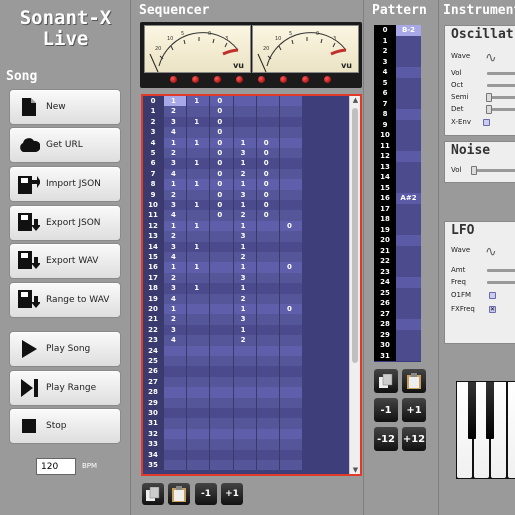 Image resolution: width=515 pixels, height=515 pixels. I want to click on pattern-row: 3, so click(397, 61).